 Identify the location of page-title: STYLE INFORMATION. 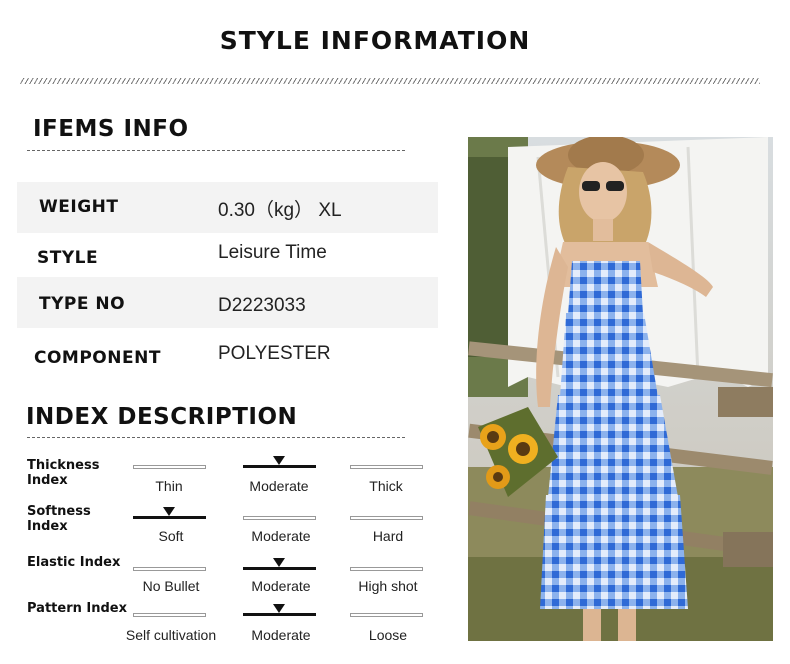
(375, 40).